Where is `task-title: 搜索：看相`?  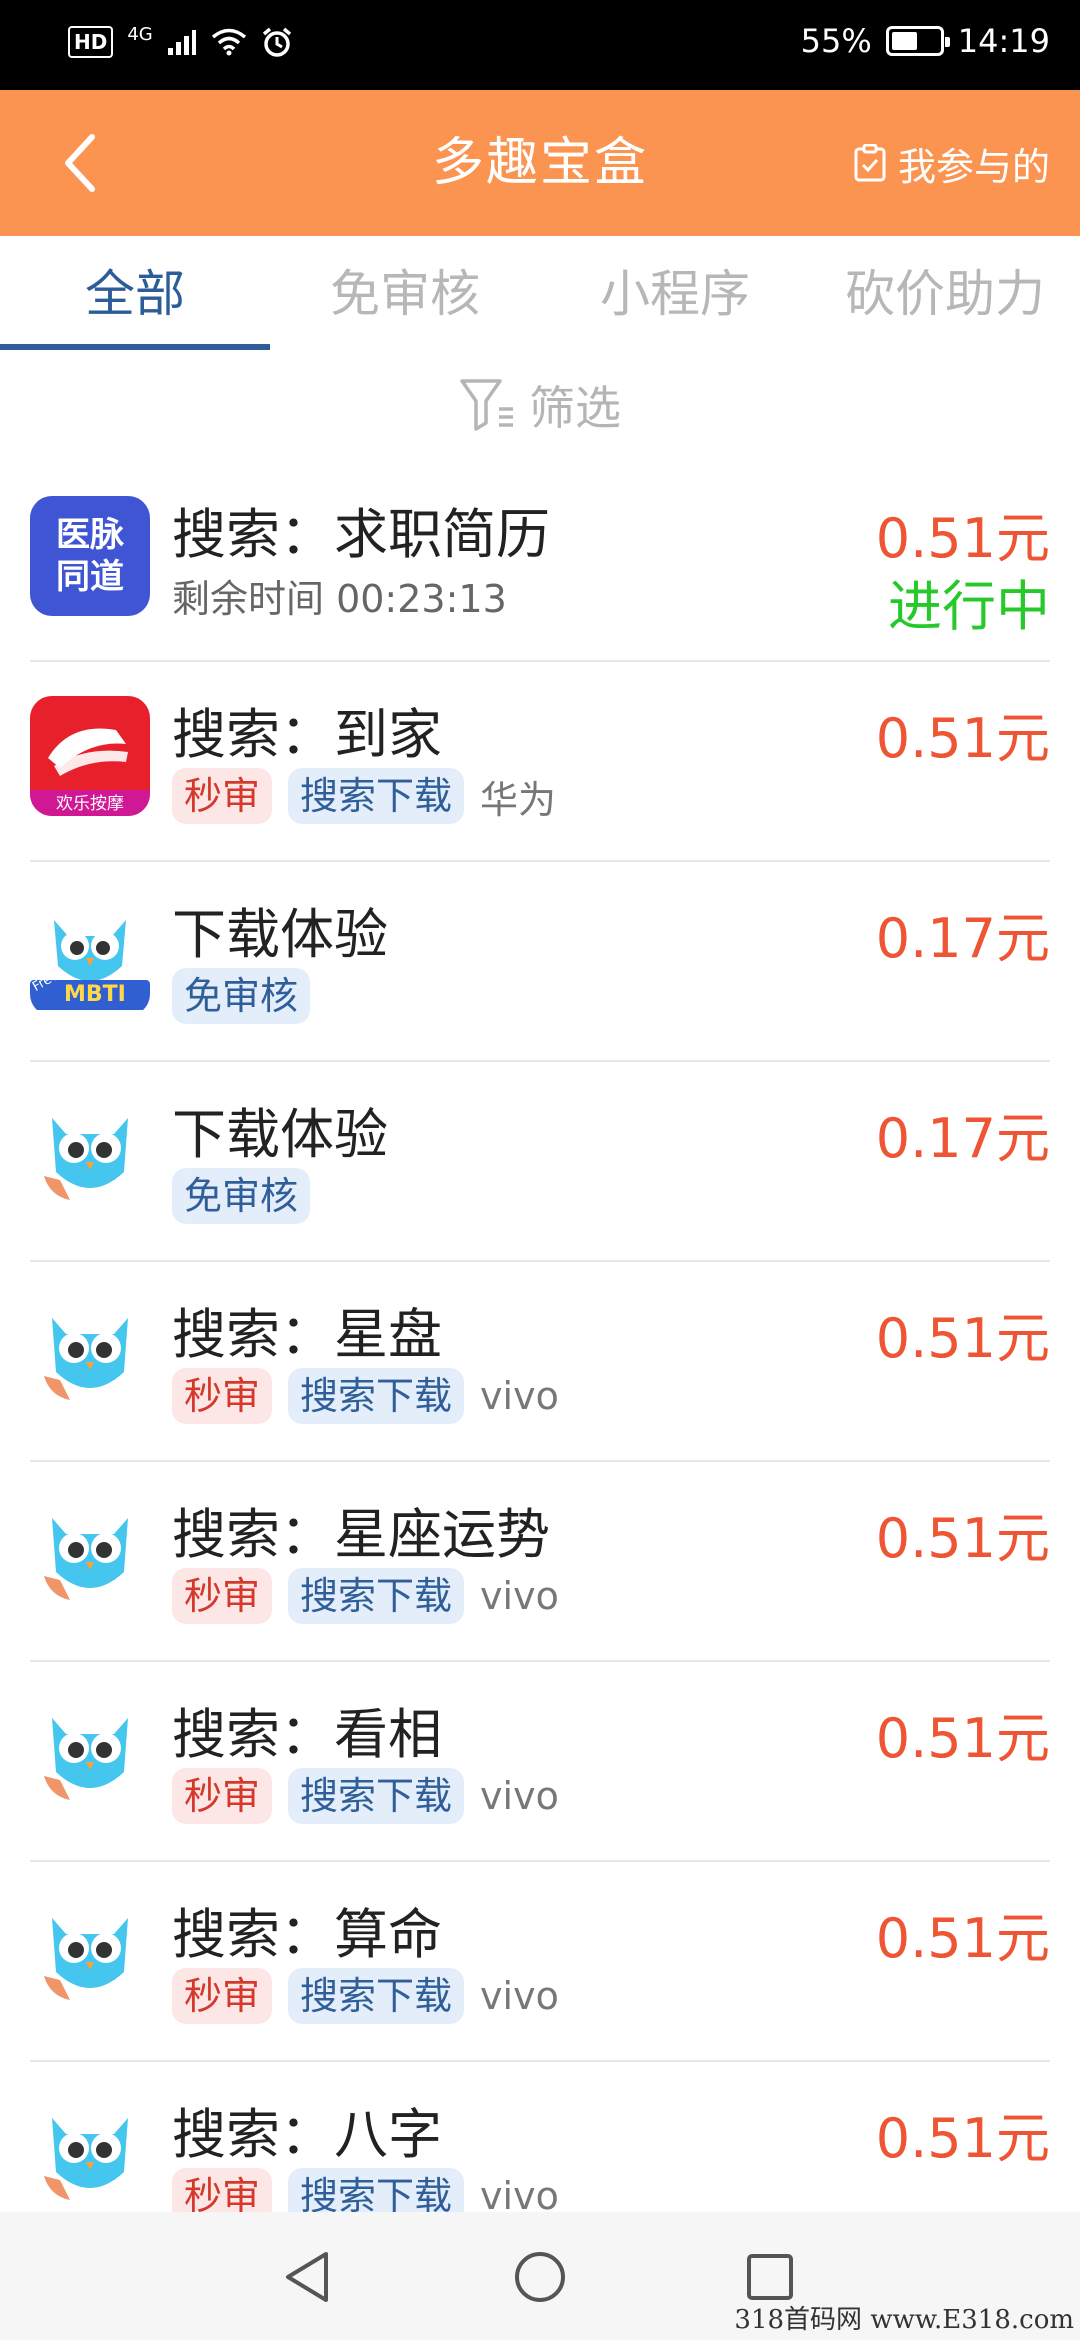
task-title: 搜索：看相 is located at coordinates (307, 1734).